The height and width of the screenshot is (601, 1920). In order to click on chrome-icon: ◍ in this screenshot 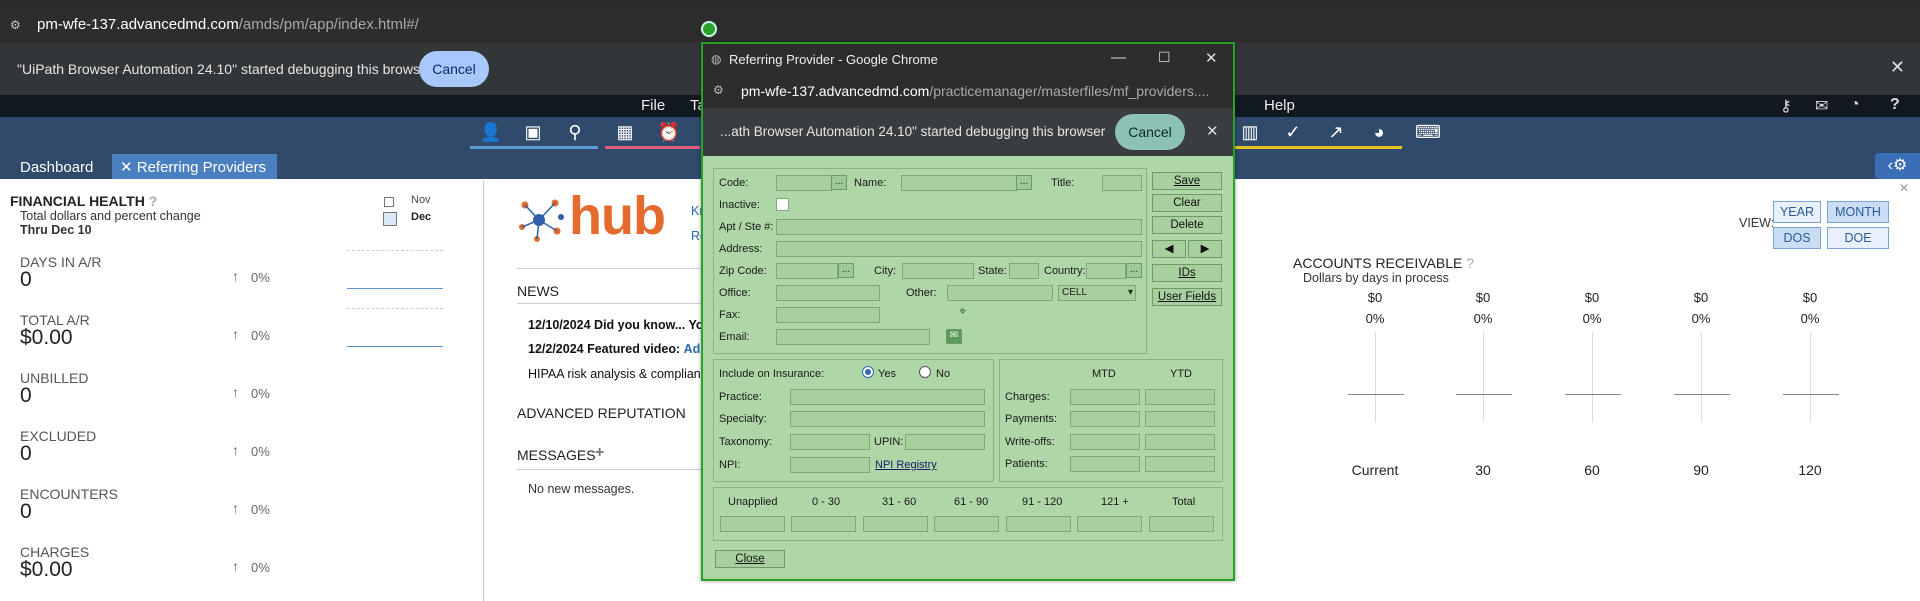, I will do `click(716, 59)`.